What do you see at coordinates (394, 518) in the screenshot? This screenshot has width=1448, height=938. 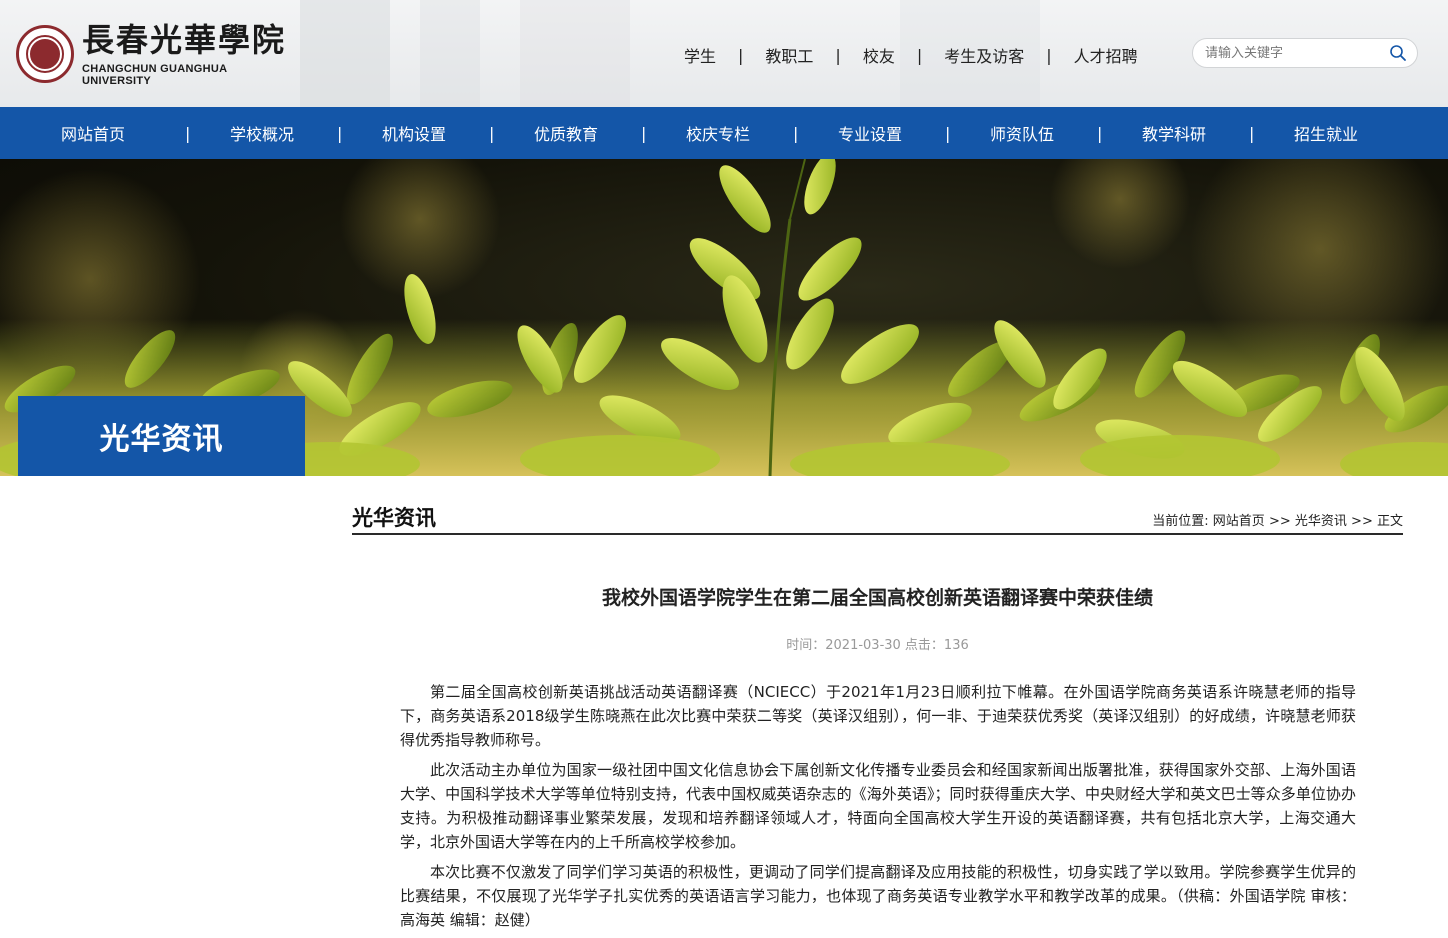 I see `section-title: 光华资讯` at bounding box center [394, 518].